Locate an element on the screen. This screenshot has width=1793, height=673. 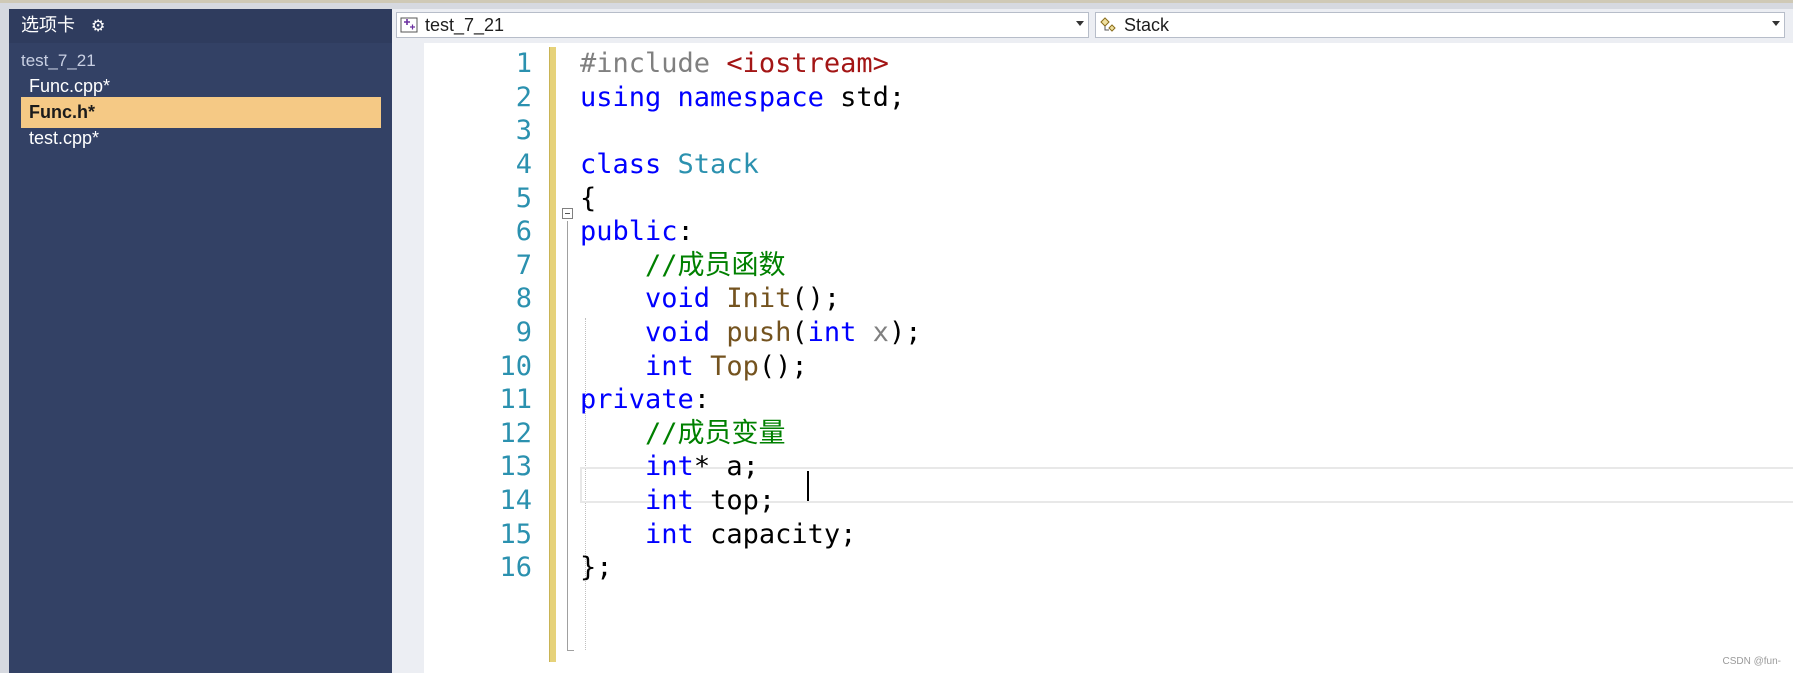
code-line: void Init(); is located at coordinates (710, 299).